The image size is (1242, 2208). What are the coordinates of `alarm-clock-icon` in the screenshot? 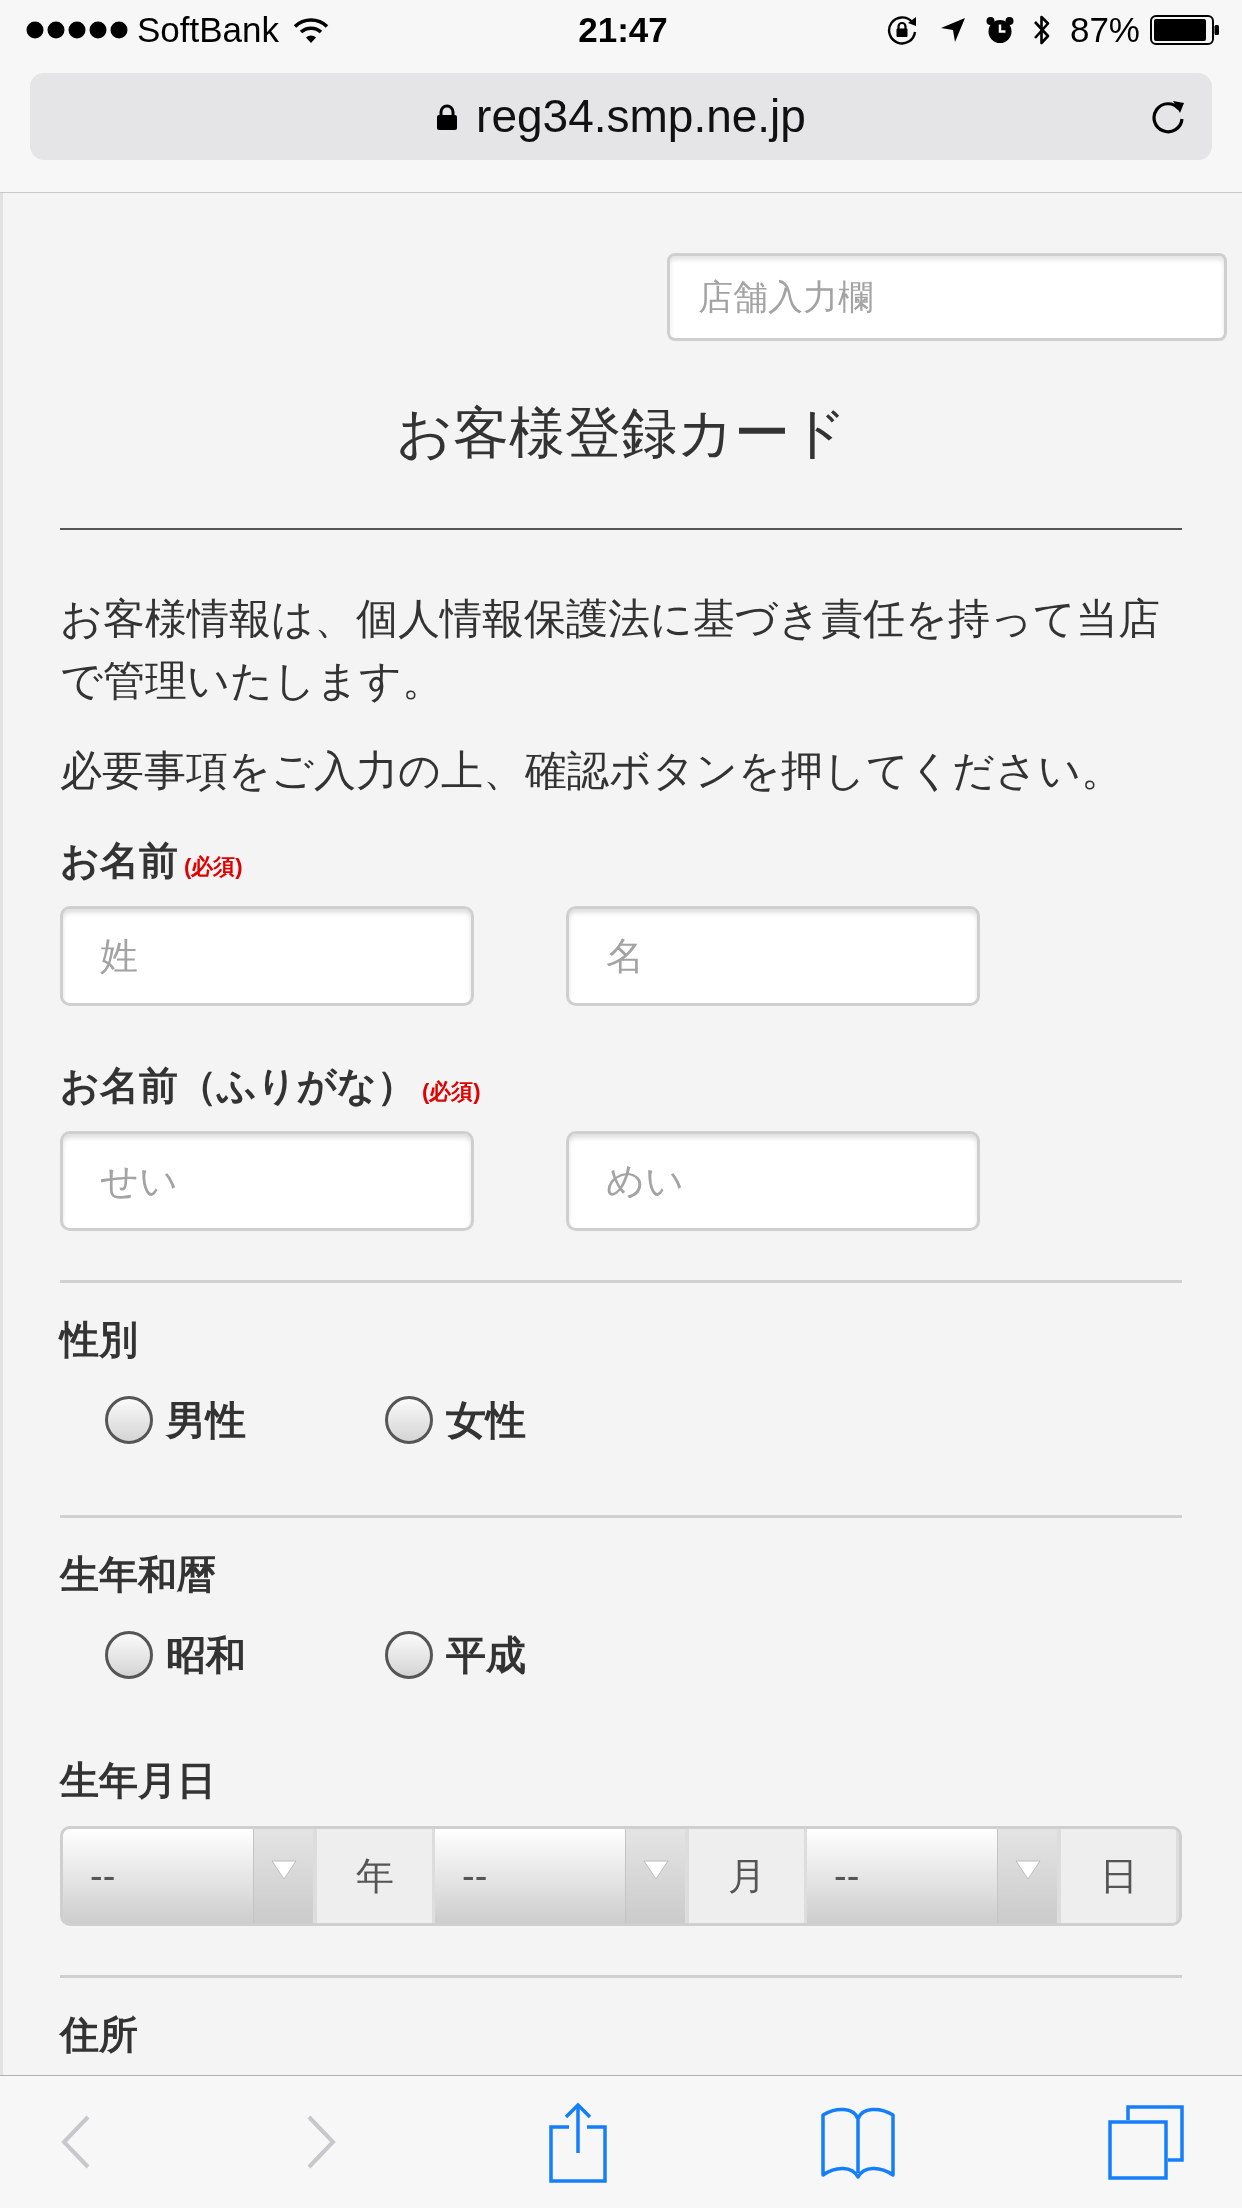 It's located at (999, 30).